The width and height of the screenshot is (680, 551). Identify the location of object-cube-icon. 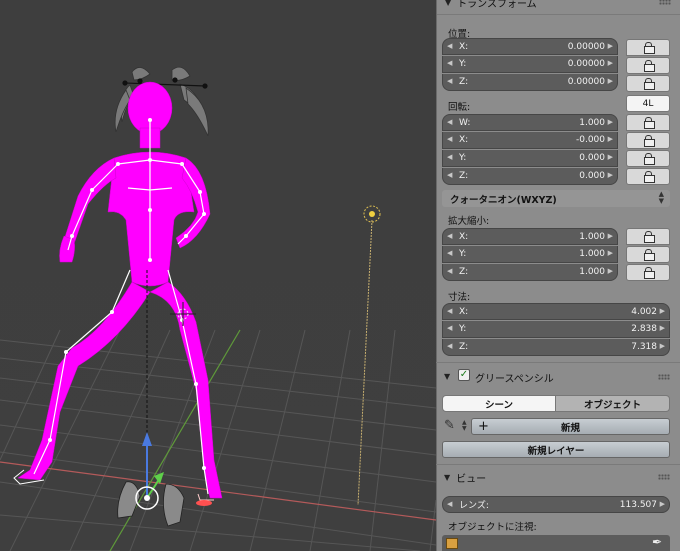
(452, 543).